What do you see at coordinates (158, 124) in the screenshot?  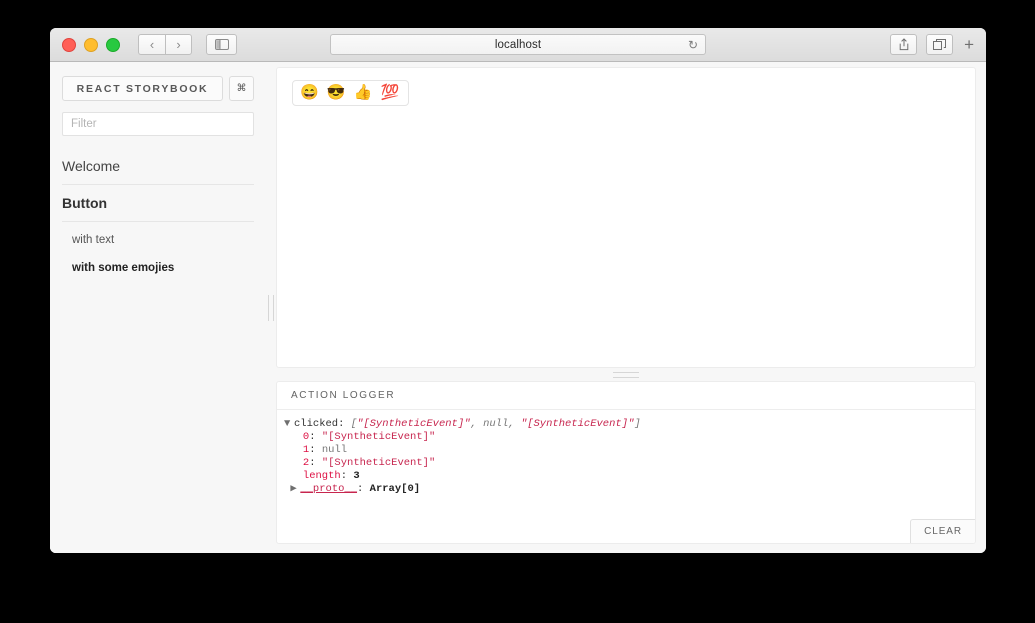 I see `filter-input` at bounding box center [158, 124].